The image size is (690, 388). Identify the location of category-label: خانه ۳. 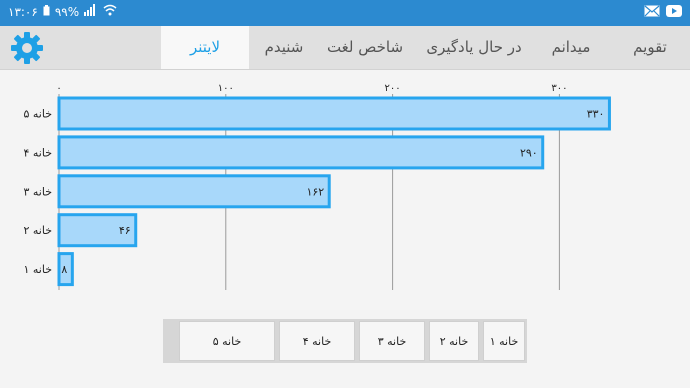
(37, 191).